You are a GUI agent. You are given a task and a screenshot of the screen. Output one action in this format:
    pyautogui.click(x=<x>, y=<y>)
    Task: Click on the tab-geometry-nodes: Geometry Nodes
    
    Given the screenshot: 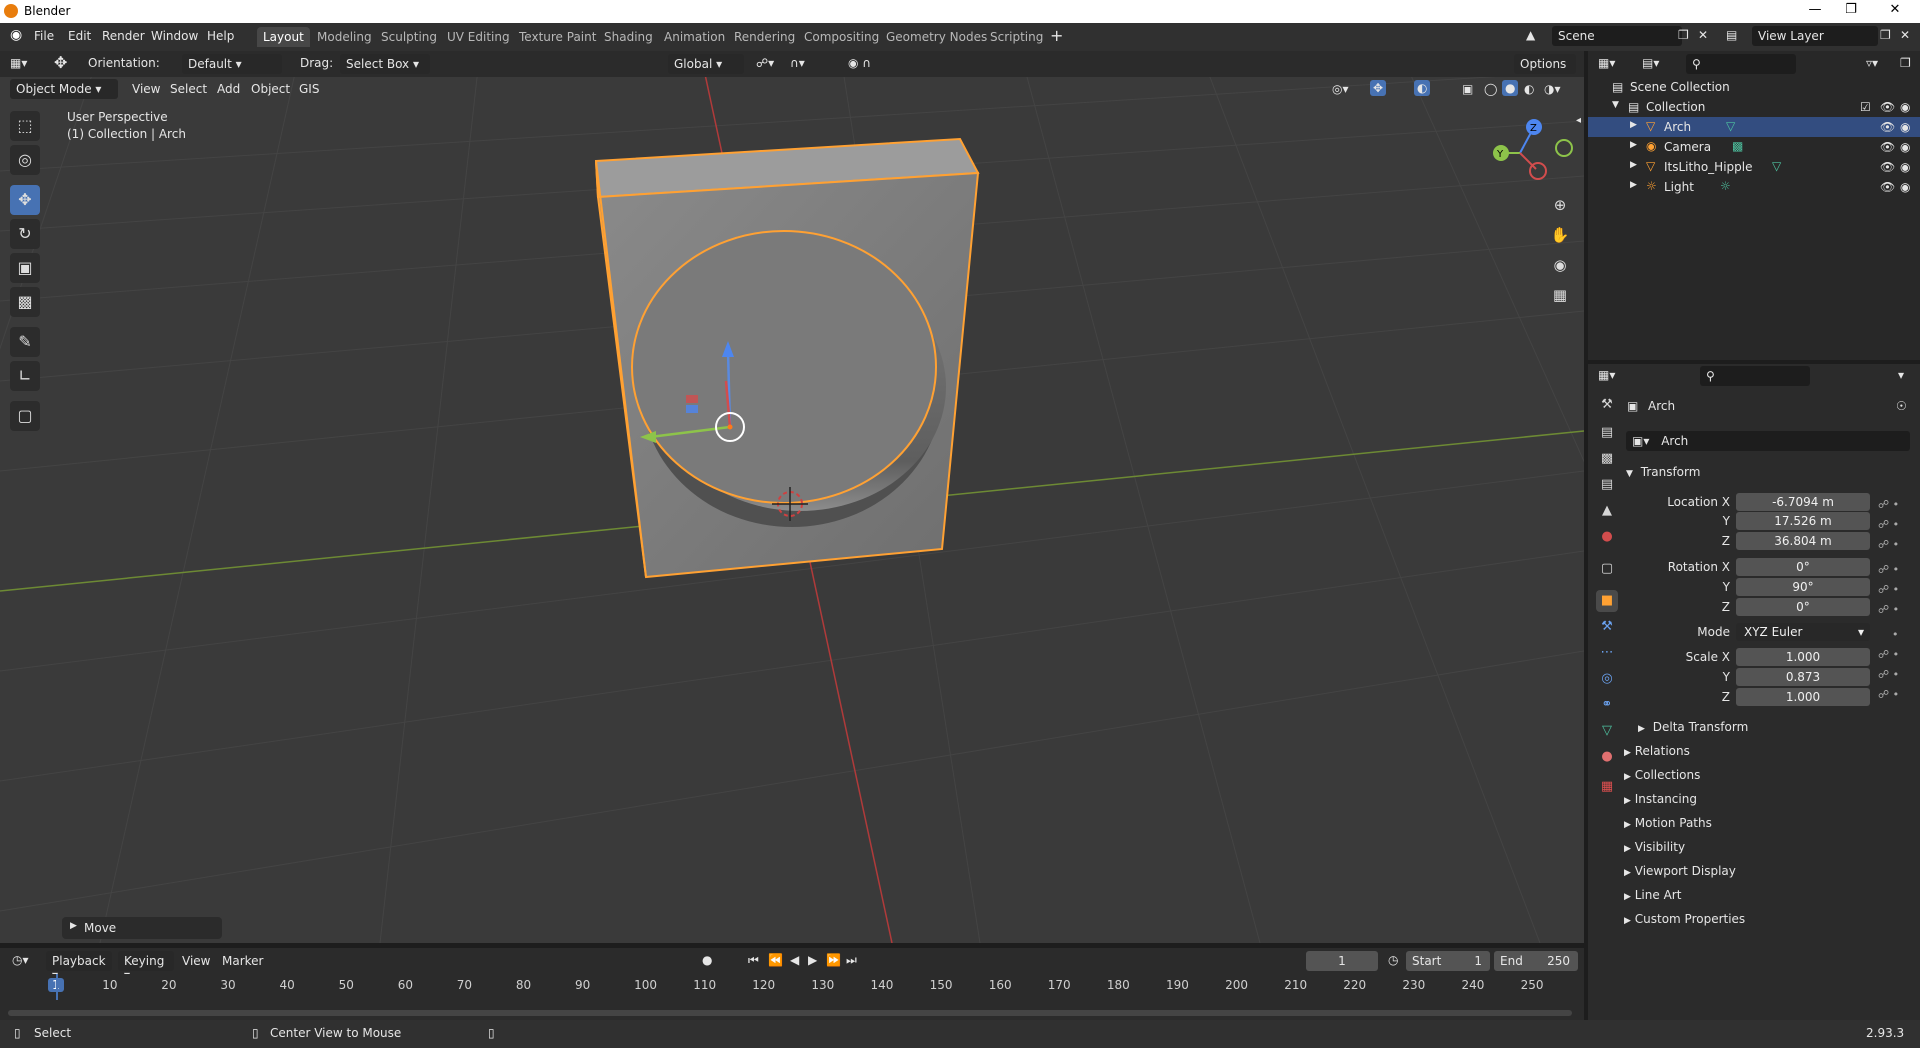 What is the action you would take?
    pyautogui.click(x=936, y=37)
    